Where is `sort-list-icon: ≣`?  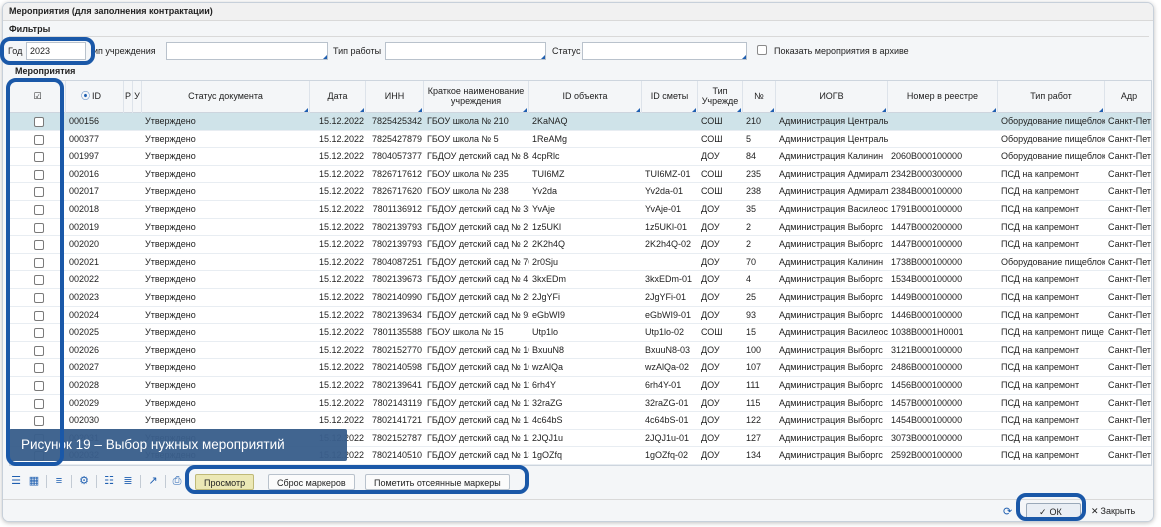
sort-list-icon: ≣ is located at coordinates (128, 481).